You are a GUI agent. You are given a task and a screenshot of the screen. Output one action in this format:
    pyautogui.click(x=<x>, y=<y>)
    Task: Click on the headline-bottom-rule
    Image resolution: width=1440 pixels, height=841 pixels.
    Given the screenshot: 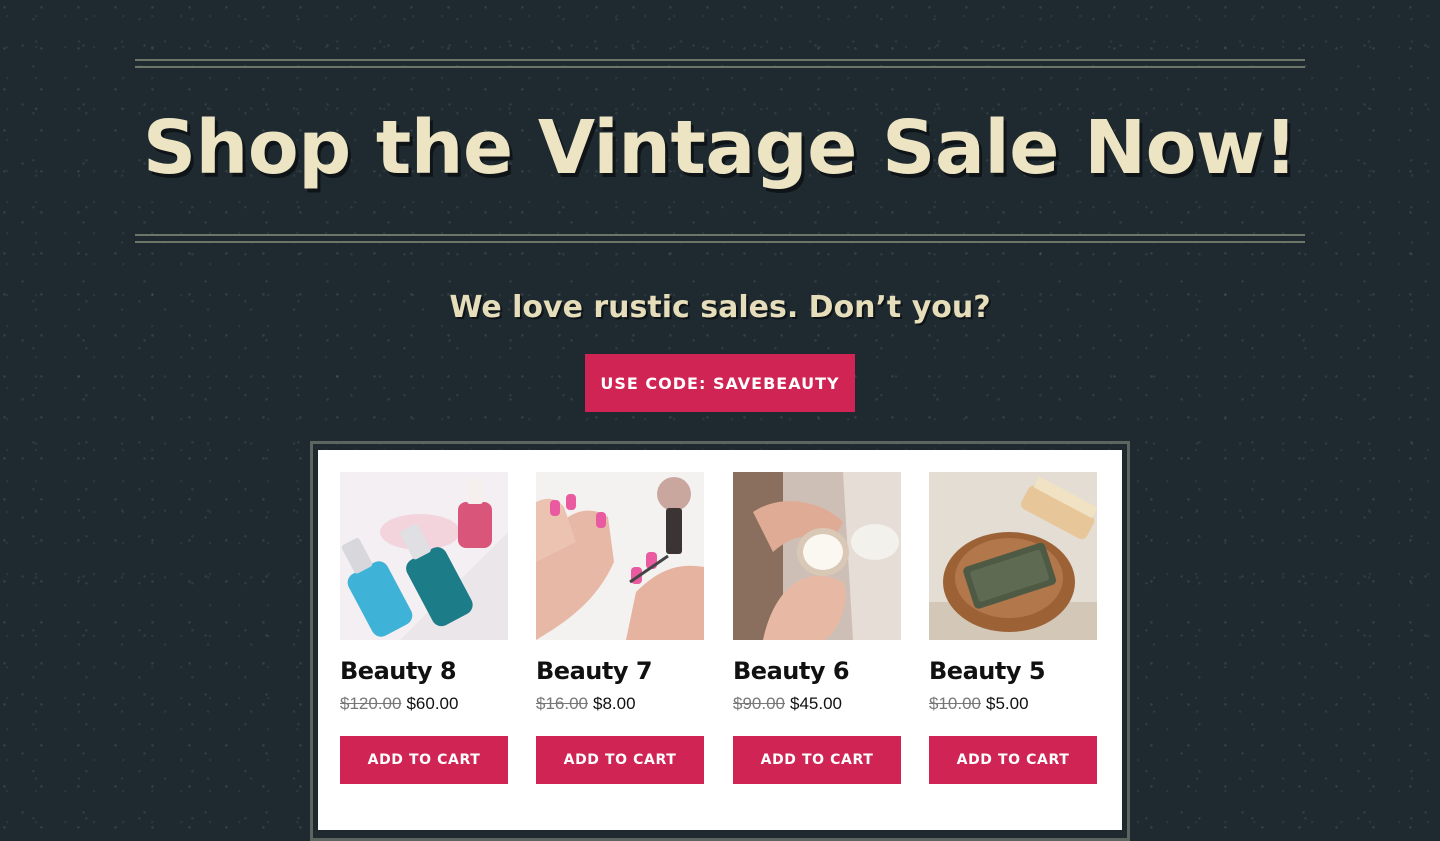 What is the action you would take?
    pyautogui.click(x=720, y=238)
    